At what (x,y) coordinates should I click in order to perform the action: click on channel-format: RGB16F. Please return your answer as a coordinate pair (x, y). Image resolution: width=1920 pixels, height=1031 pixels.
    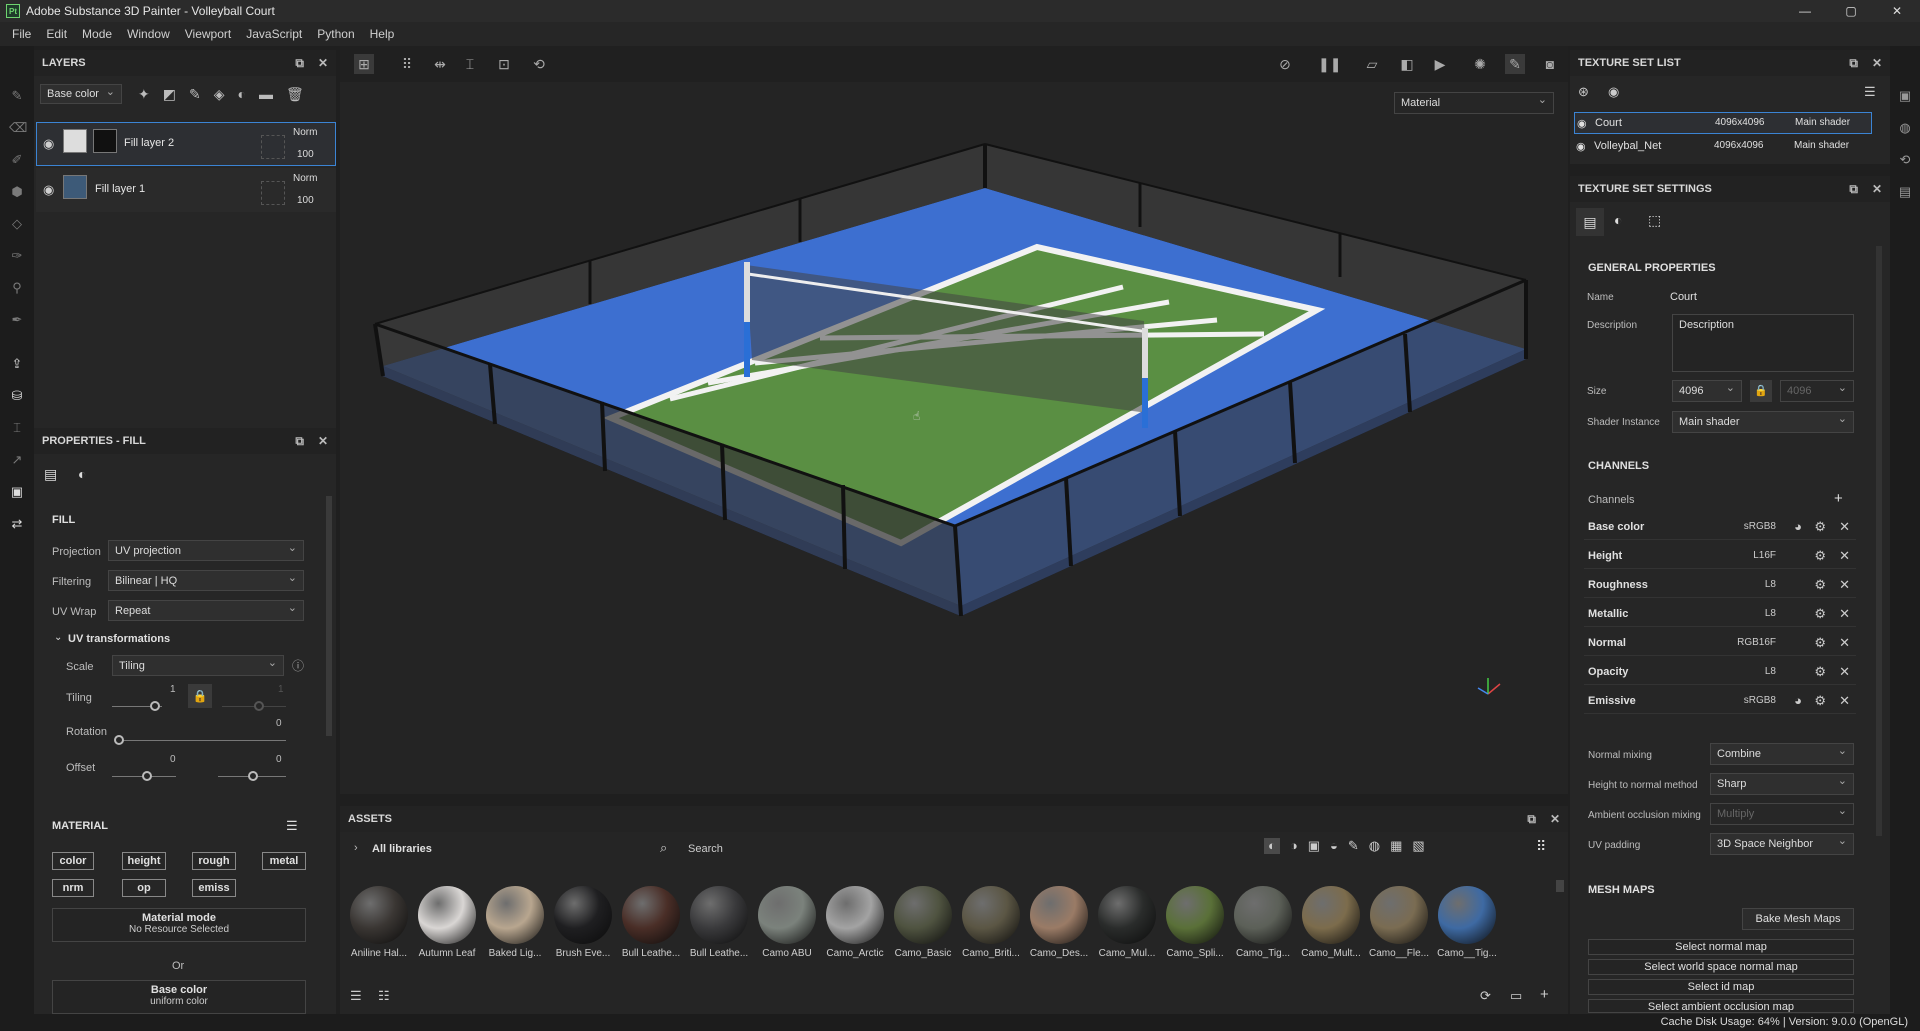
    Looking at the image, I should click on (1750, 642).